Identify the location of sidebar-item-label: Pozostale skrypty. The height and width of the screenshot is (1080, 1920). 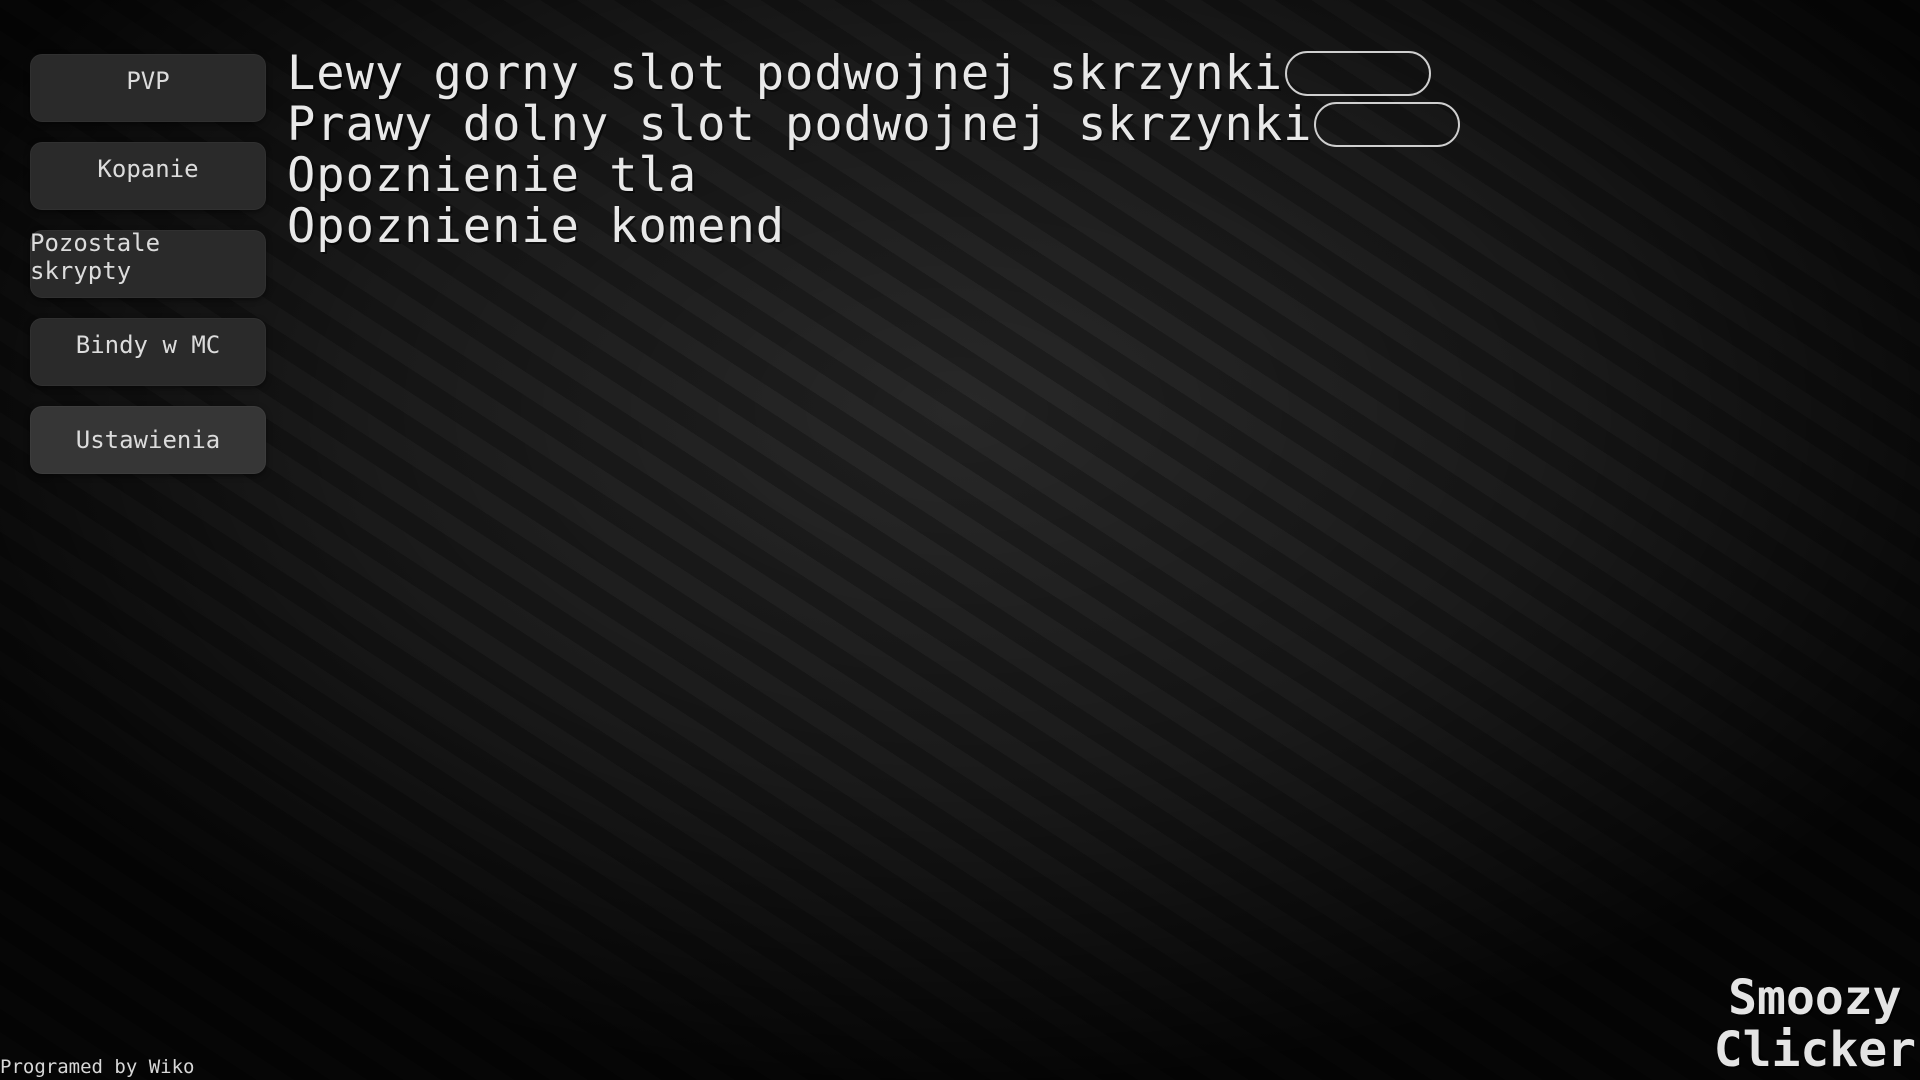
(95, 257).